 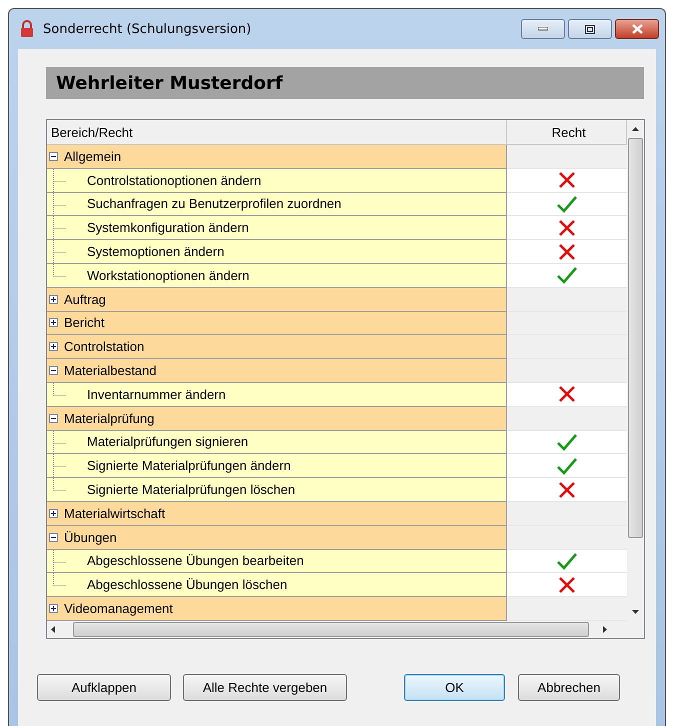 What do you see at coordinates (187, 584) in the screenshot?
I see `permission-label: Abgeschlossene Übungen löschen` at bounding box center [187, 584].